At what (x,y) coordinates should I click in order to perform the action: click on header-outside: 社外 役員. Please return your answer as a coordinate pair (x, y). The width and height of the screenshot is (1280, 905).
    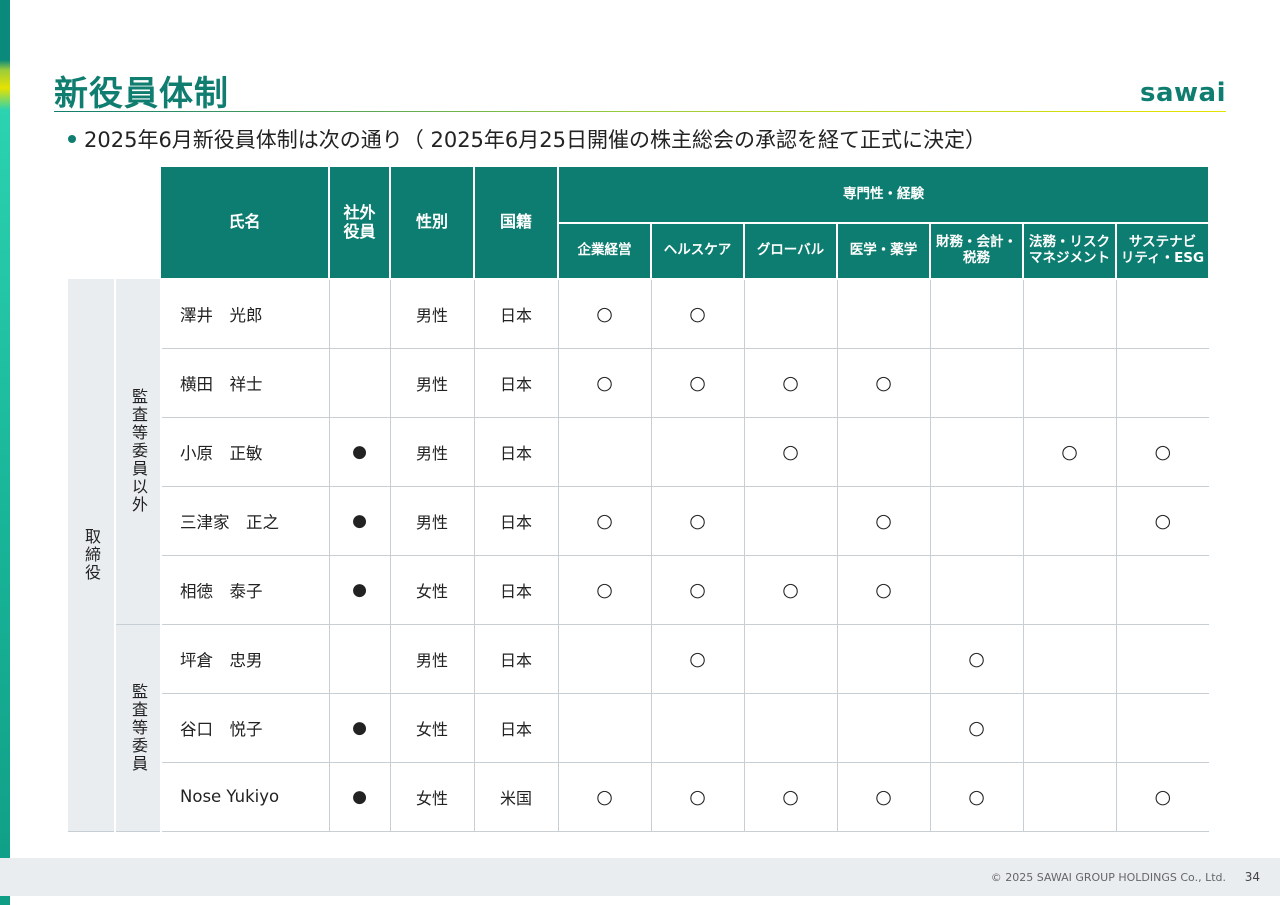
    Looking at the image, I should click on (360, 223).